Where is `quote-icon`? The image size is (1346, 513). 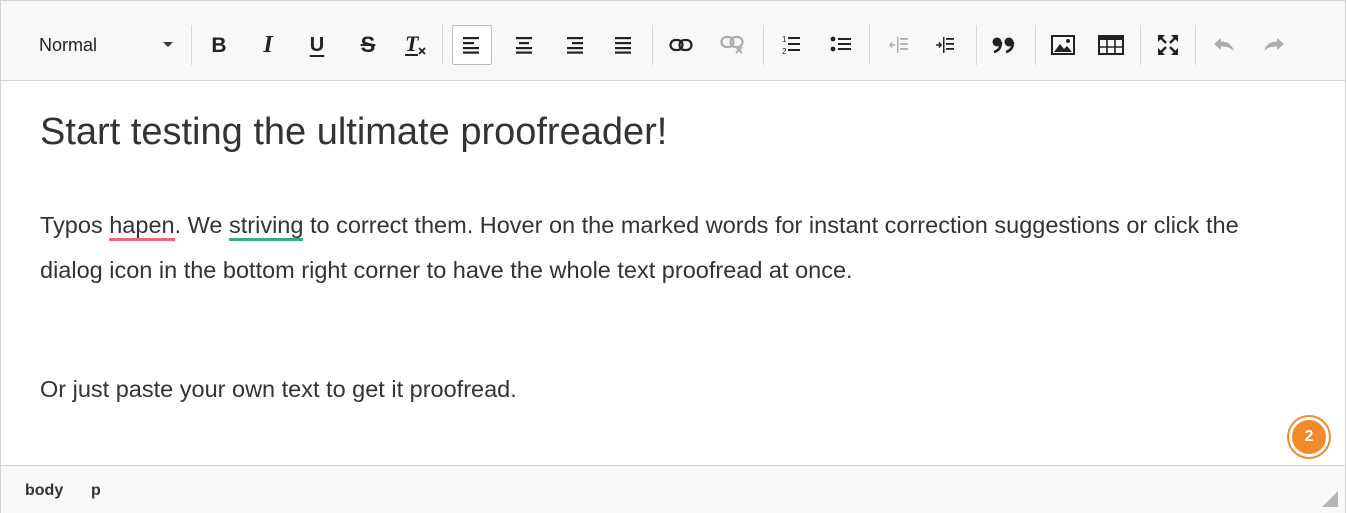 quote-icon is located at coordinates (1003, 45).